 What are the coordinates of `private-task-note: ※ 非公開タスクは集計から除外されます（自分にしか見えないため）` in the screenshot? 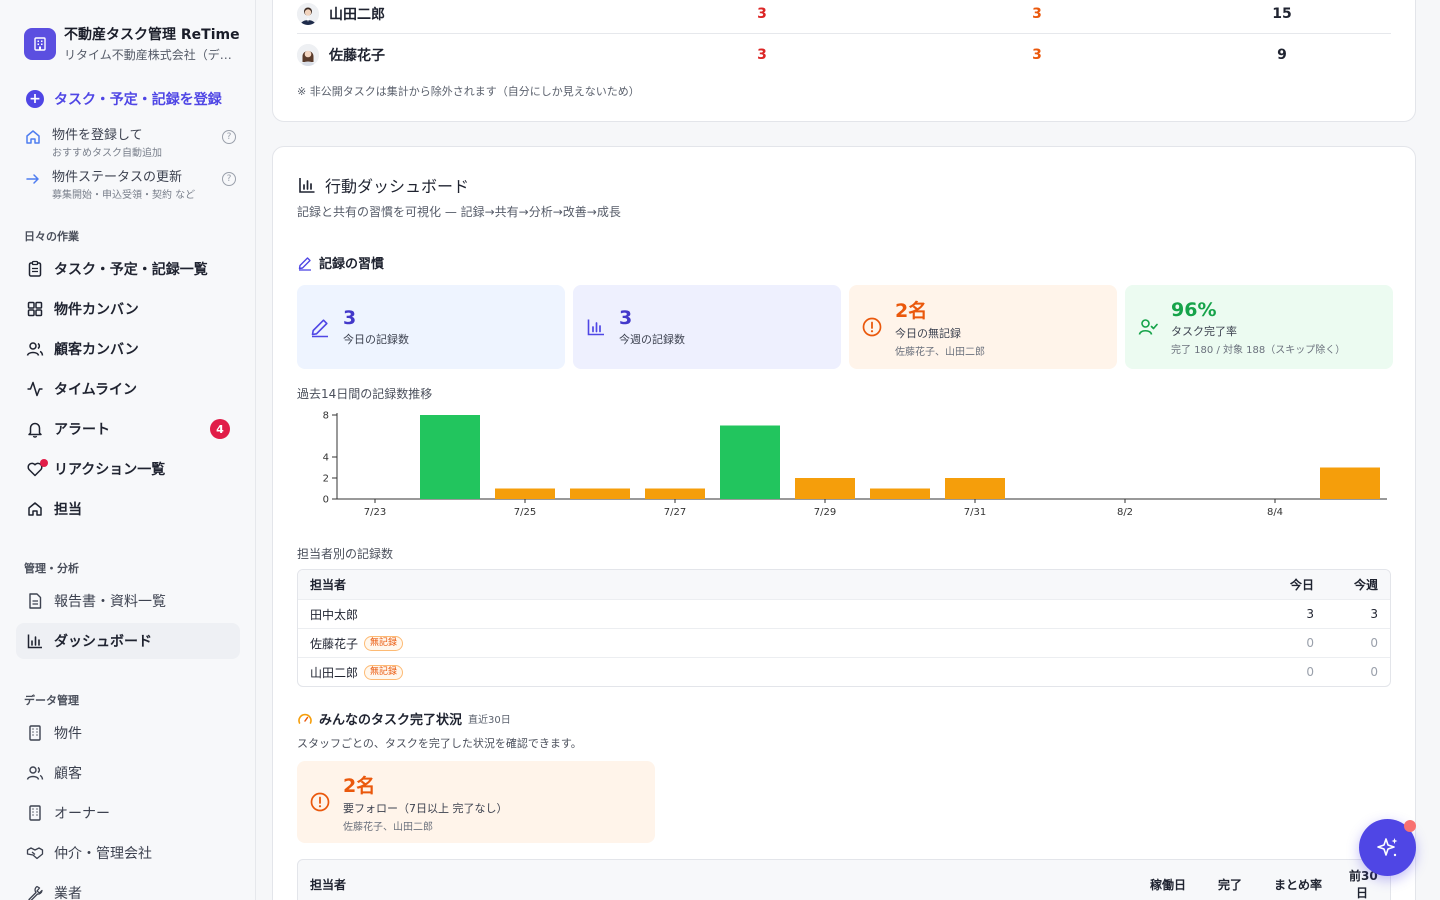 It's located at (468, 91).